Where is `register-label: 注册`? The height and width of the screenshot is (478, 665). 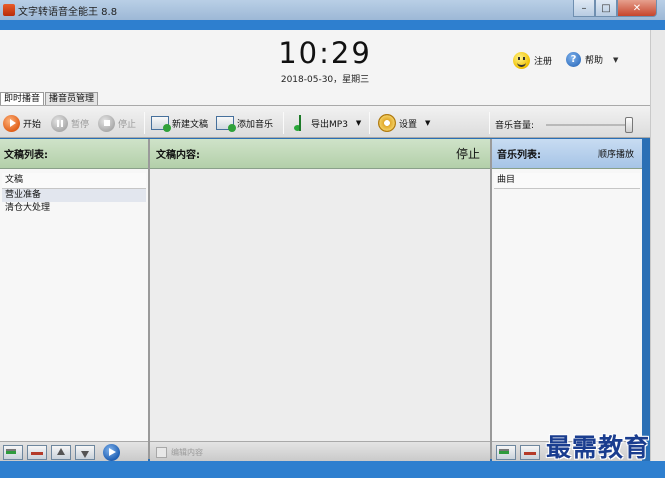
register-label: 注册 is located at coordinates (543, 62).